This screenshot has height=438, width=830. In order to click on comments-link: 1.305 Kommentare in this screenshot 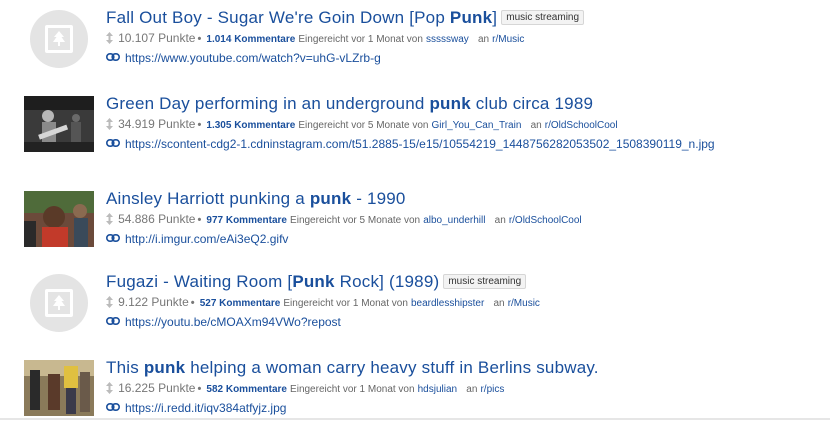, I will do `click(250, 125)`.